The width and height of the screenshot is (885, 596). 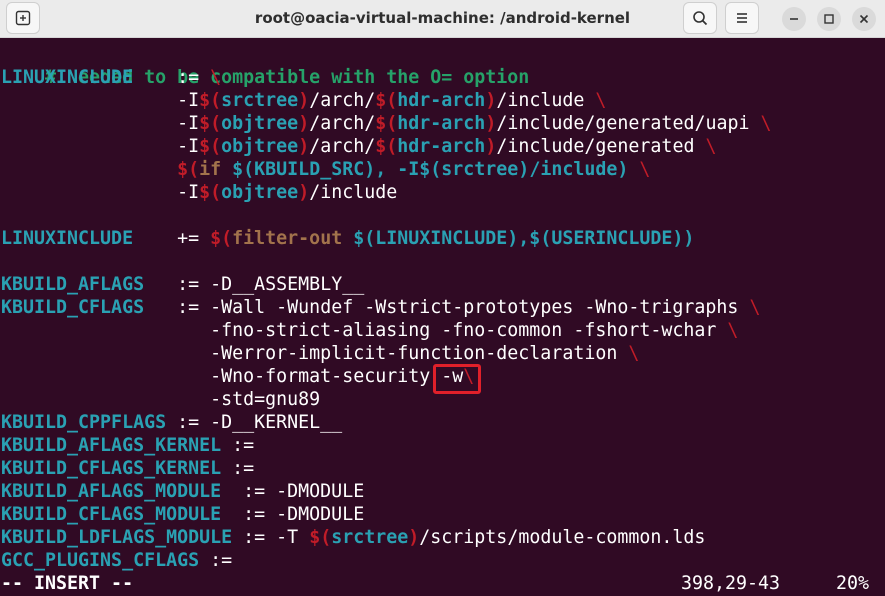 I want to click on variable-name: KBUILD_CPPFLAGS, so click(x=84, y=422).